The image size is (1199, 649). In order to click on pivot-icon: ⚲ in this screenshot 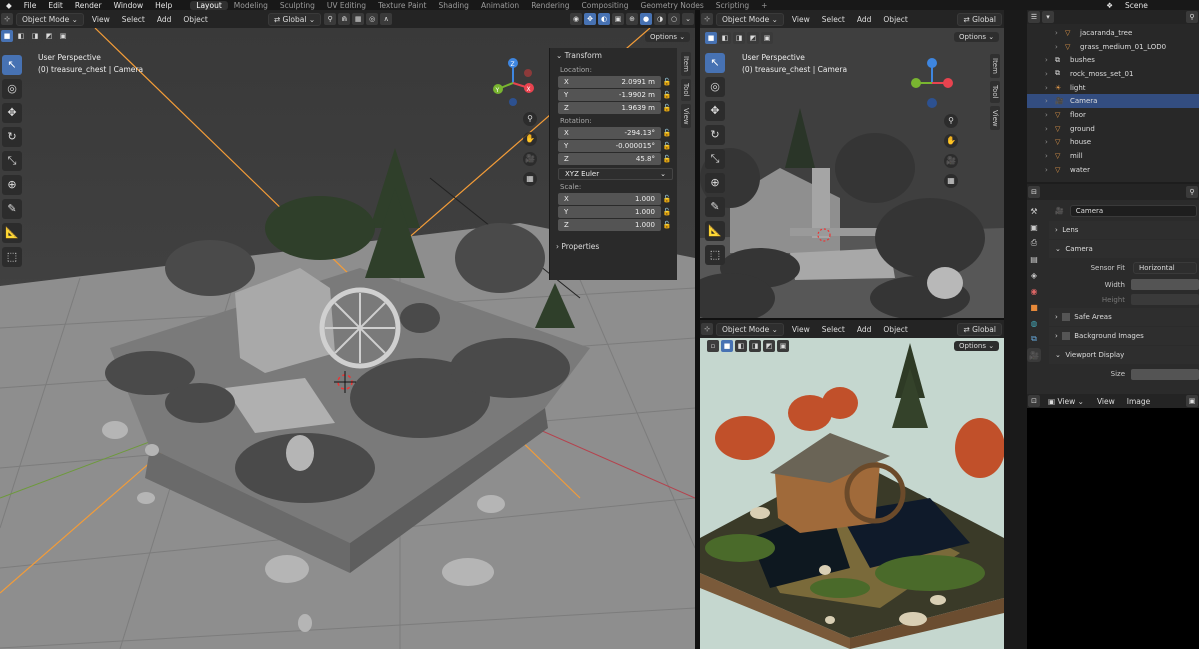, I will do `click(330, 19)`.